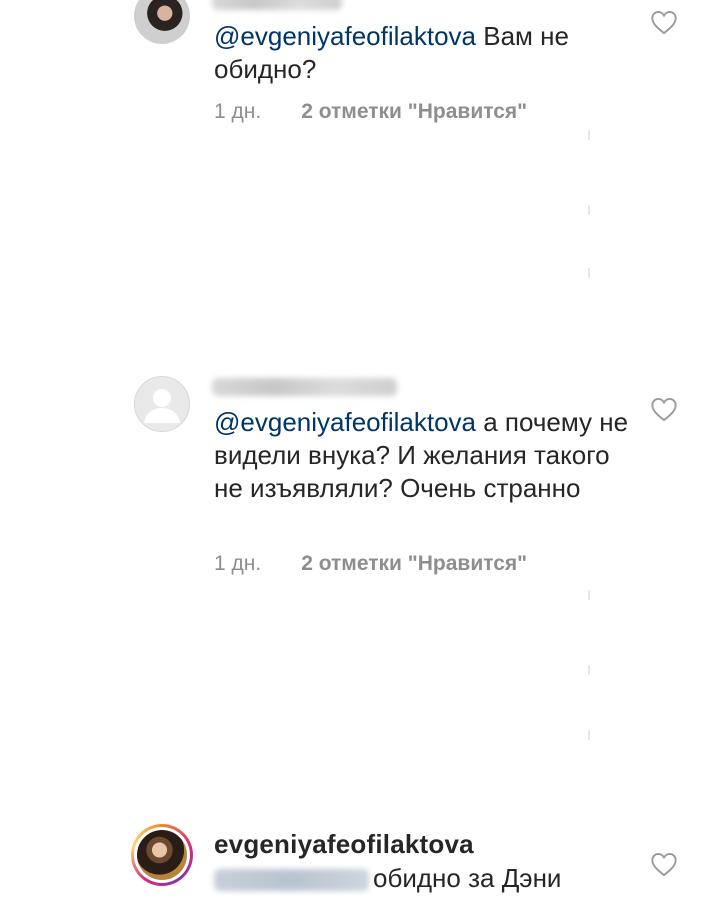  Describe the element at coordinates (162, 855) in the screenshot. I see `avatar-story-ring` at that location.